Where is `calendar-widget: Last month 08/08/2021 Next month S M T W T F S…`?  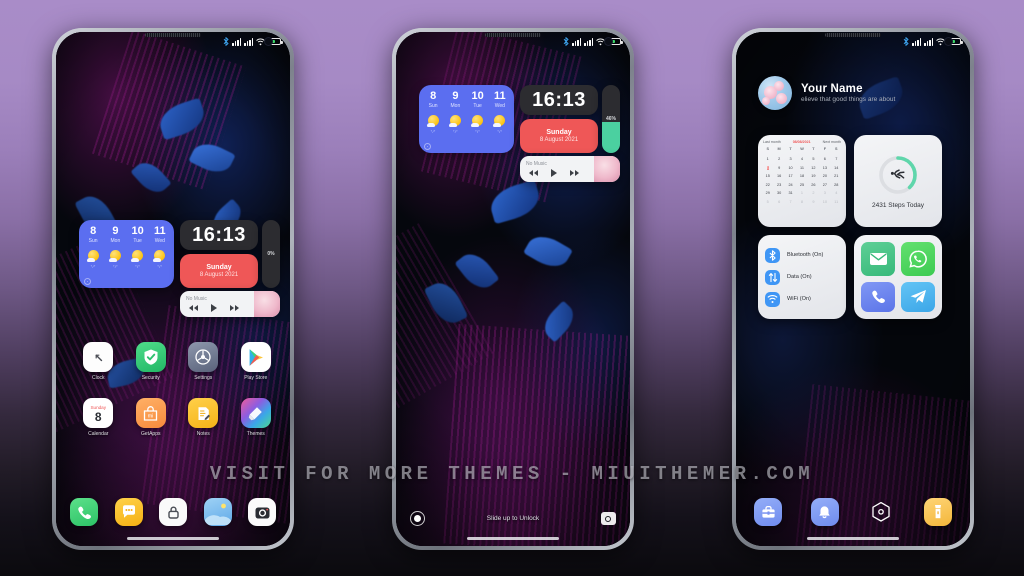 calendar-widget: Last month 08/08/2021 Next month S M T W T F S… is located at coordinates (802, 181).